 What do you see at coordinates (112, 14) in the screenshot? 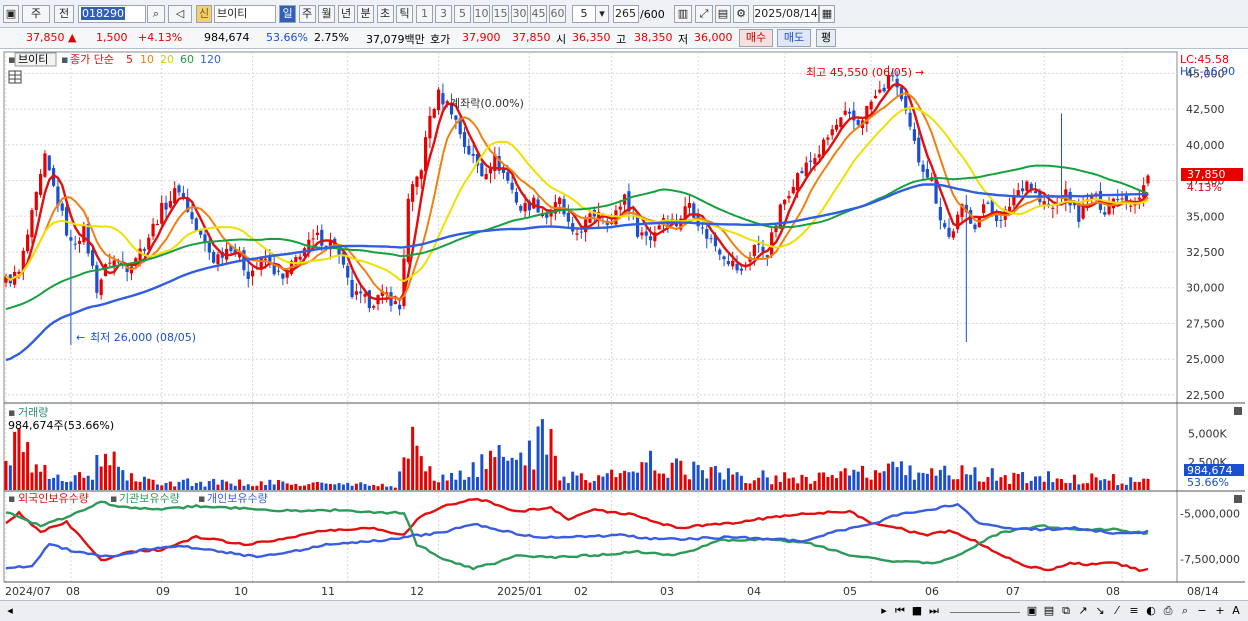
I see `stock-code-input: 018290` at bounding box center [112, 14].